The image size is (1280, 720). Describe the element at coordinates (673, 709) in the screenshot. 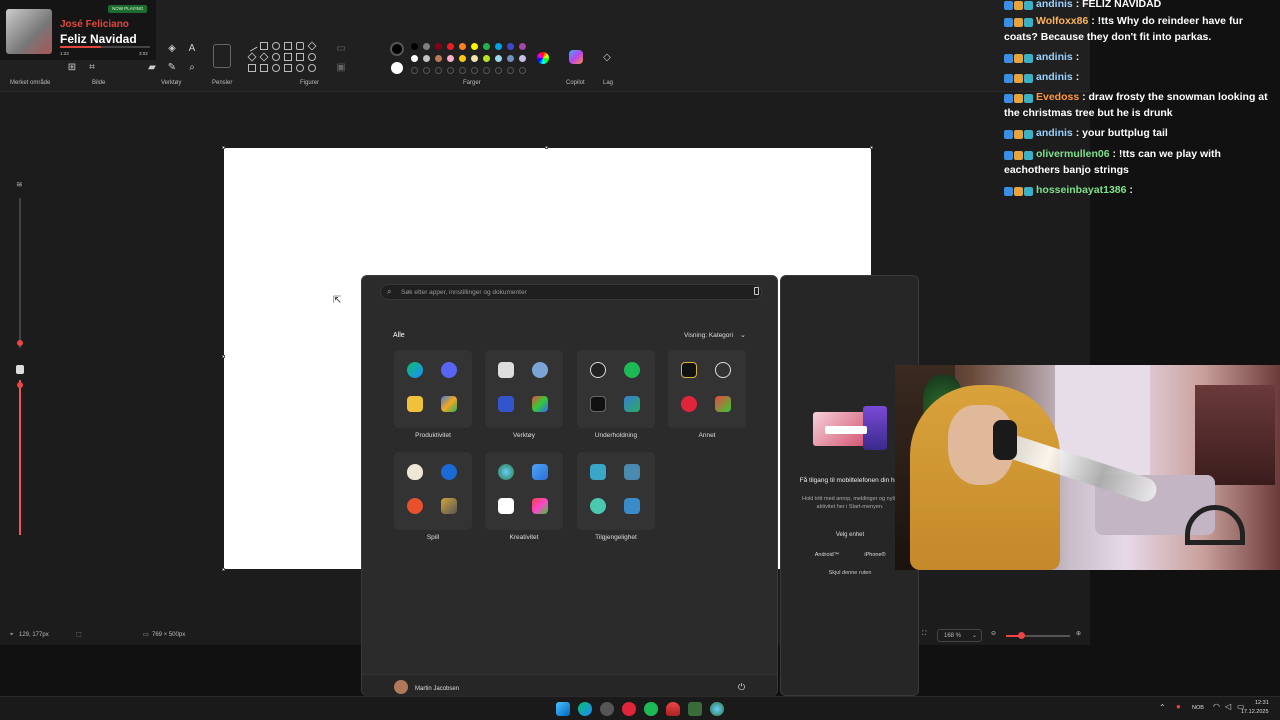

I see `paint-taskbar-icon` at that location.